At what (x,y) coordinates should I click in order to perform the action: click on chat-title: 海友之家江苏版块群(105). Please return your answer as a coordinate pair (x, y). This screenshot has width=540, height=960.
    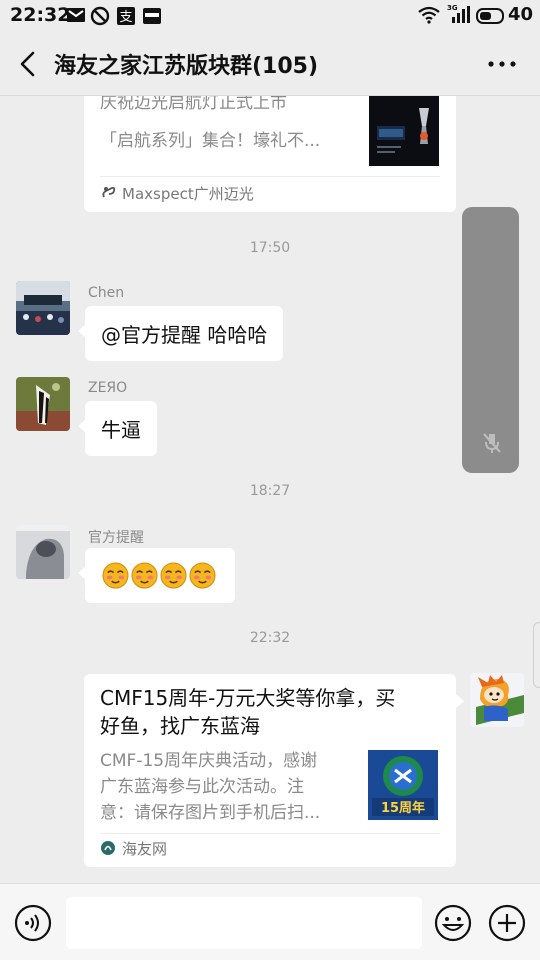
    Looking at the image, I should click on (186, 66).